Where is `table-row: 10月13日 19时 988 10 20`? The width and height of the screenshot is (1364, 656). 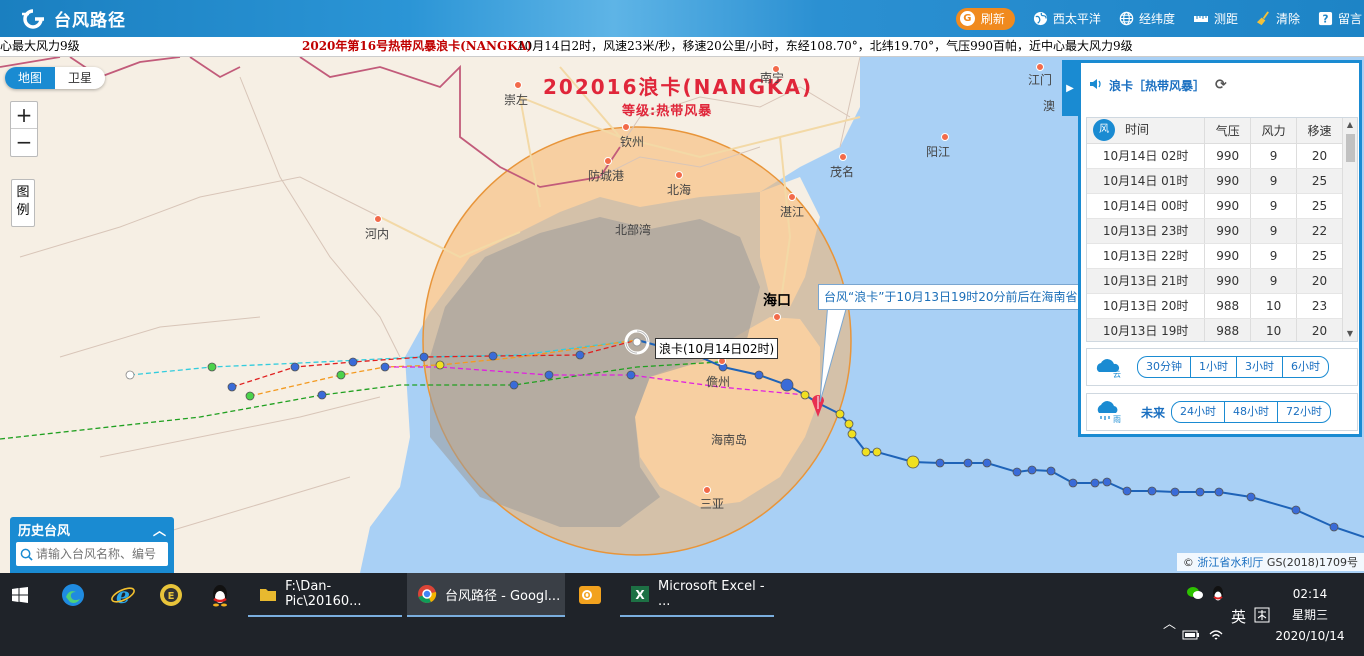
table-row: 10月13日 19时 988 10 20 is located at coordinates (1215, 329).